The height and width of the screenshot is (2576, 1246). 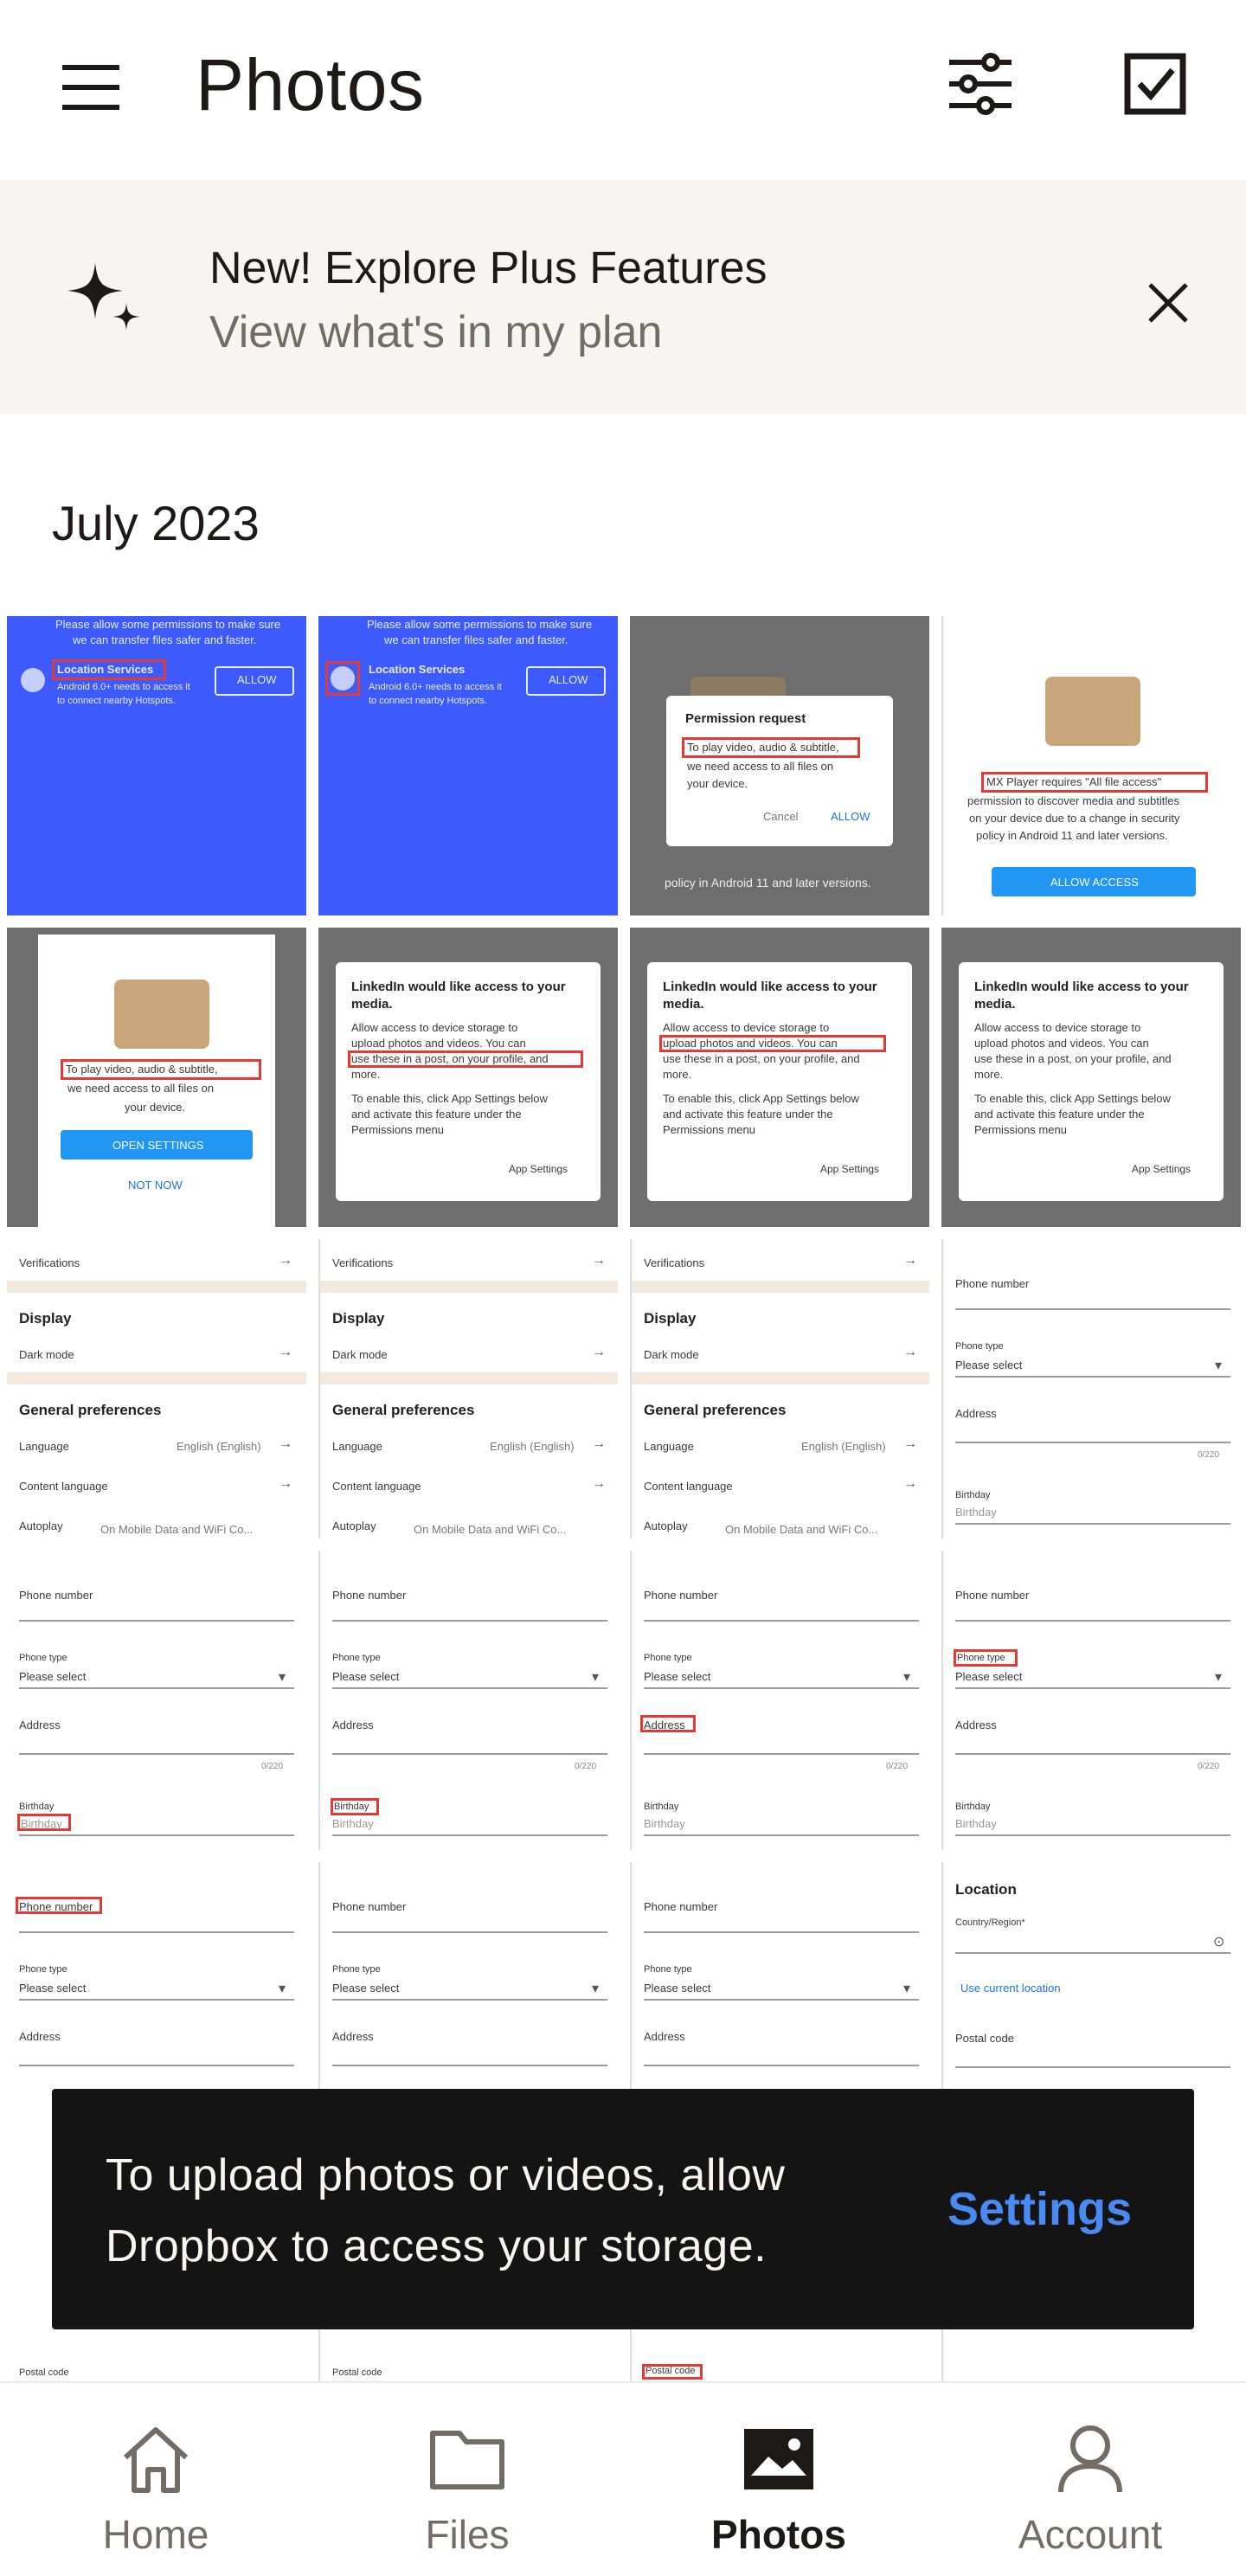 I want to click on nav-item-account: Account, so click(x=1090, y=2480).